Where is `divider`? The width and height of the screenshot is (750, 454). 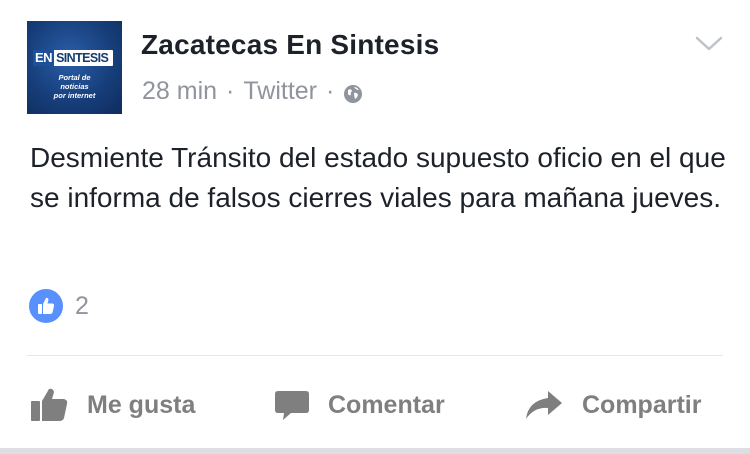 divider is located at coordinates (375, 355).